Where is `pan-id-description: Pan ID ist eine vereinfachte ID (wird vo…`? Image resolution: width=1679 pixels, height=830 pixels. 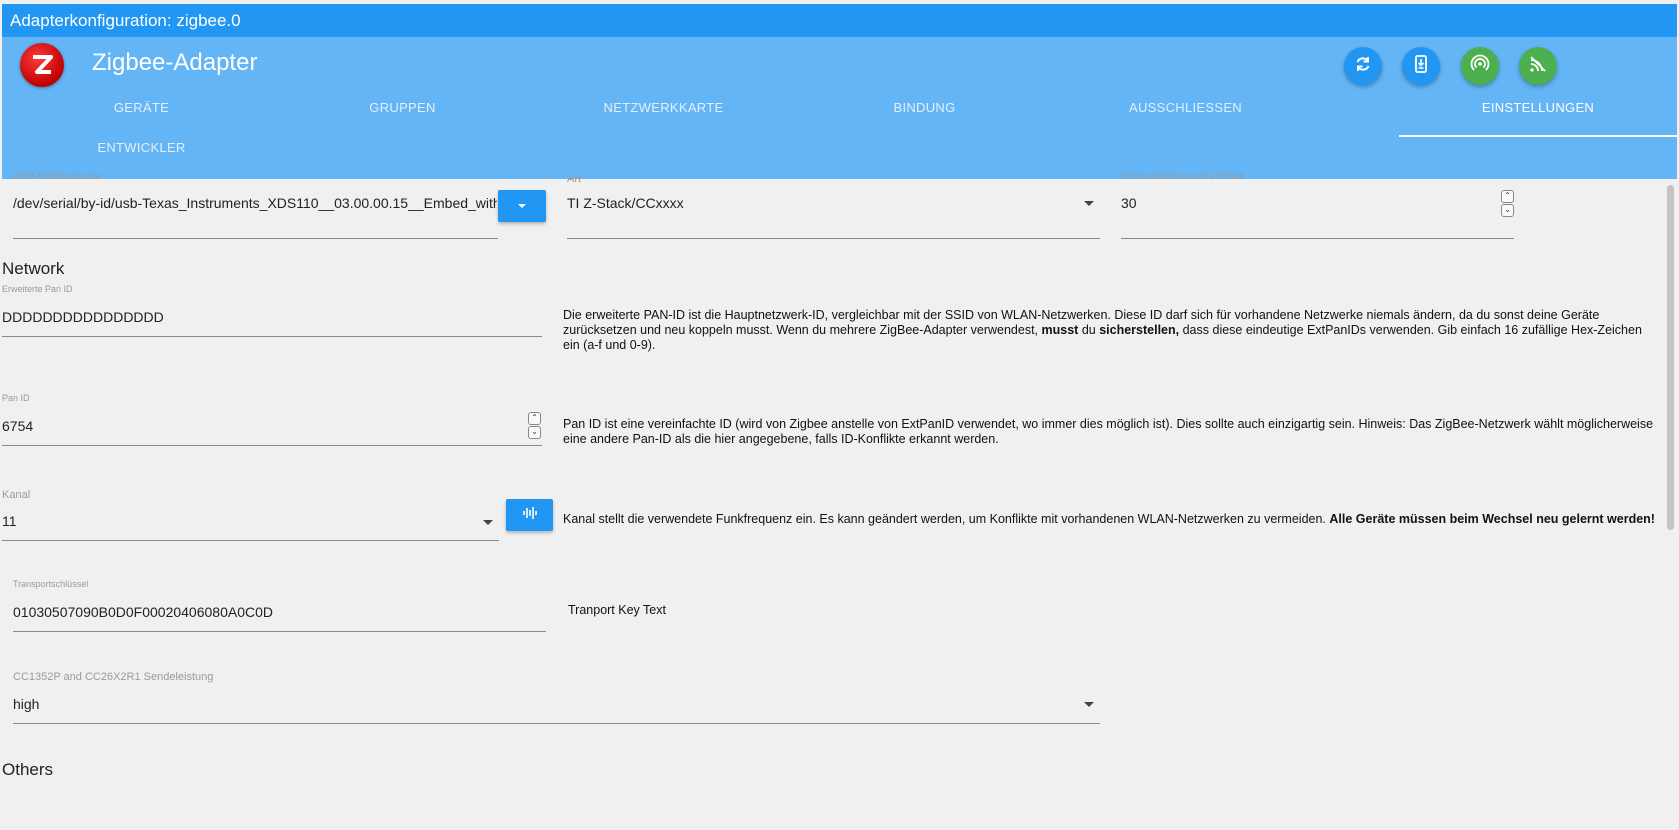 pan-id-description: Pan ID ist eine vereinfachte ID (wird vo… is located at coordinates (1108, 431).